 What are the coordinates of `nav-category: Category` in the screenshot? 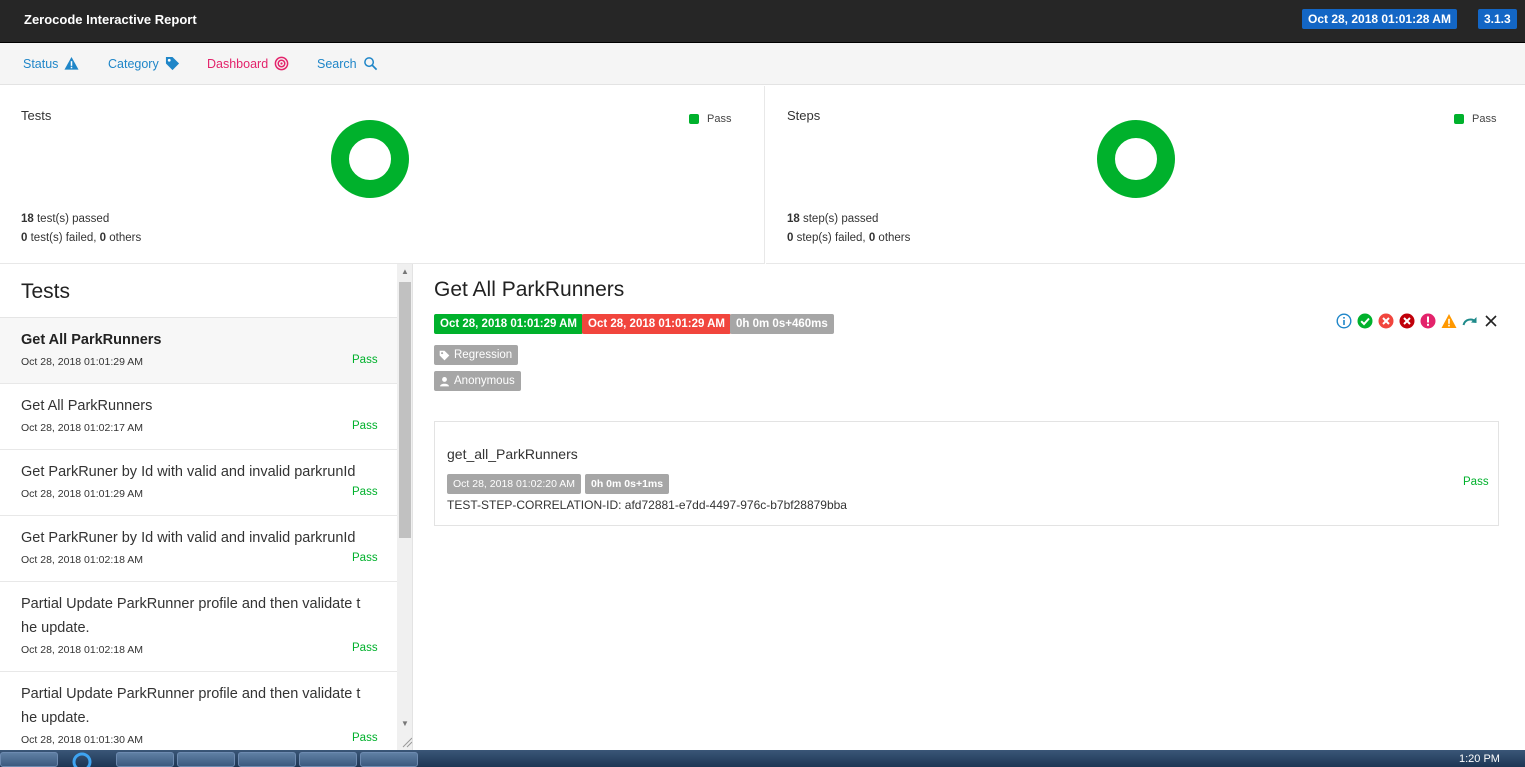 It's located at (144, 63).